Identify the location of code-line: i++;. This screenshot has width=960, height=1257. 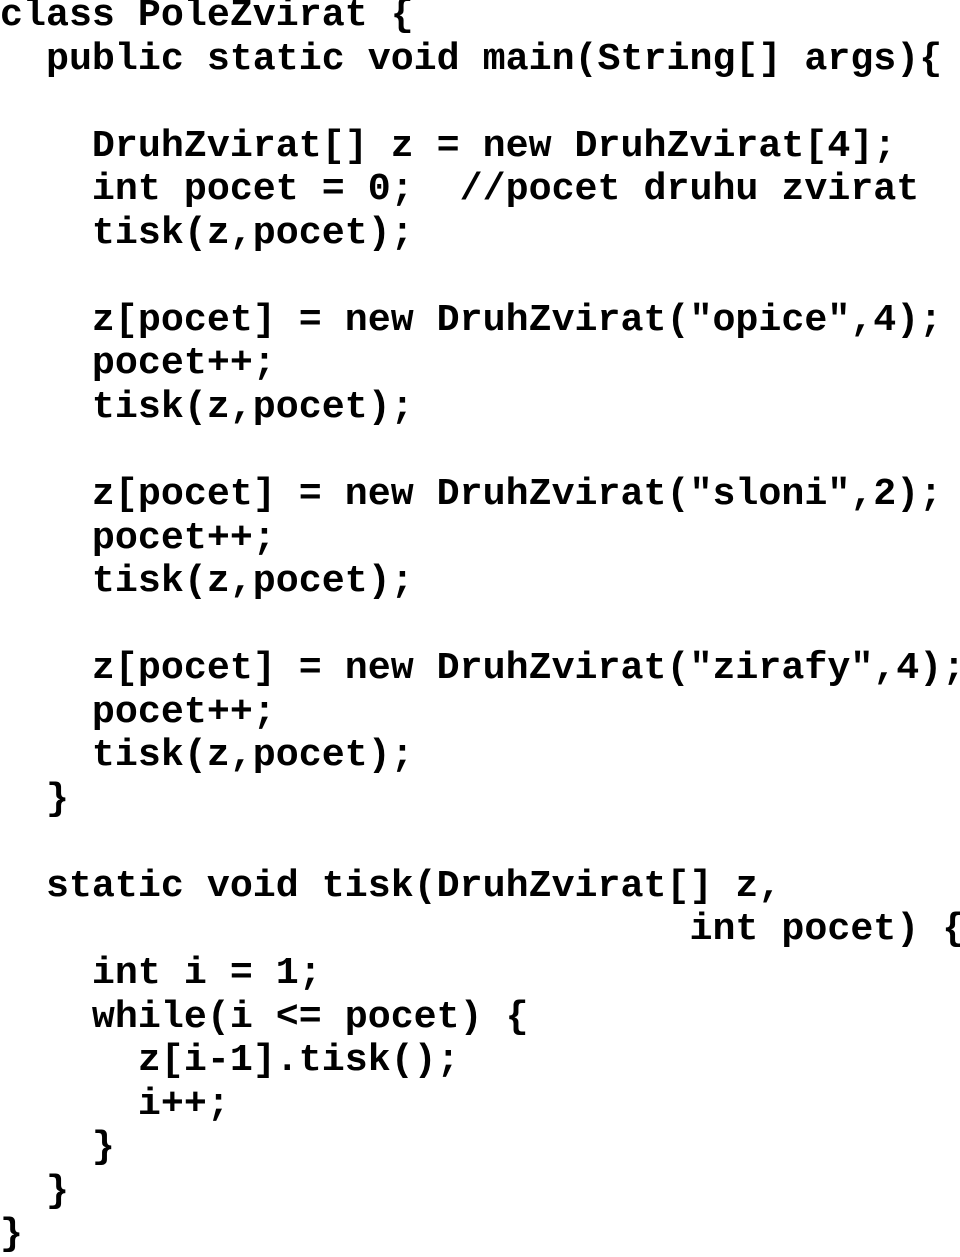
(115, 1103).